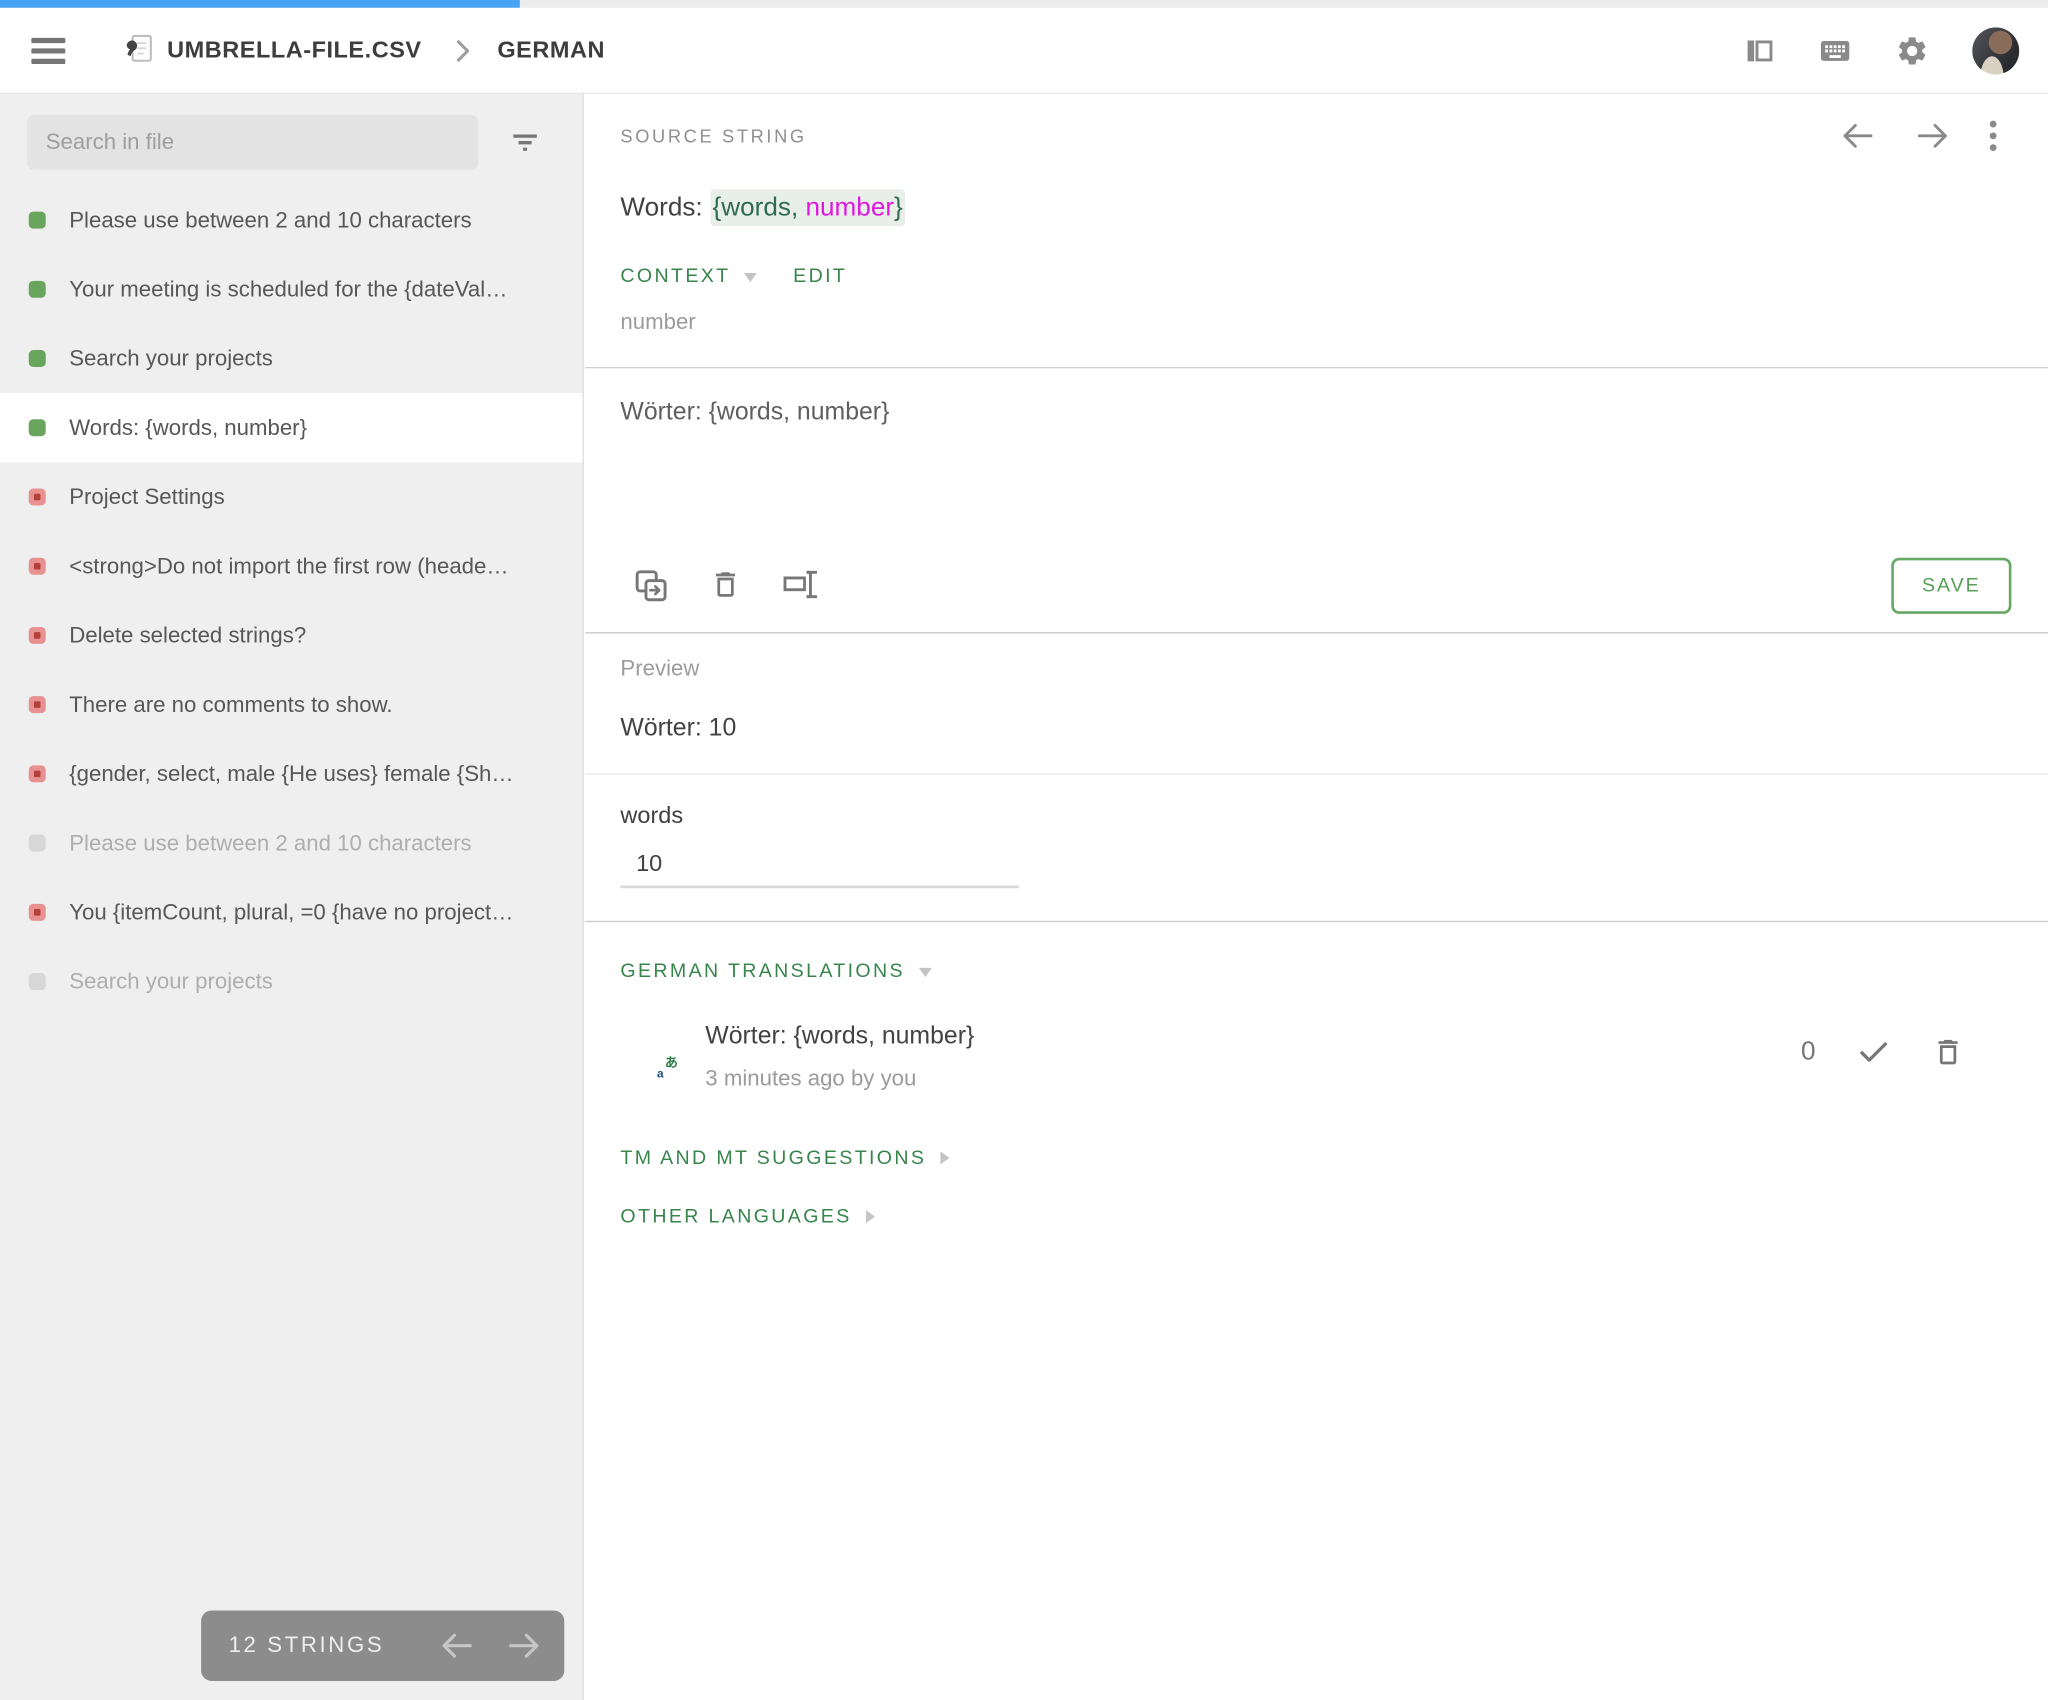 This screenshot has height=1700, width=2048. What do you see at coordinates (291, 496) in the screenshot?
I see `string-list-item: Project Settings` at bounding box center [291, 496].